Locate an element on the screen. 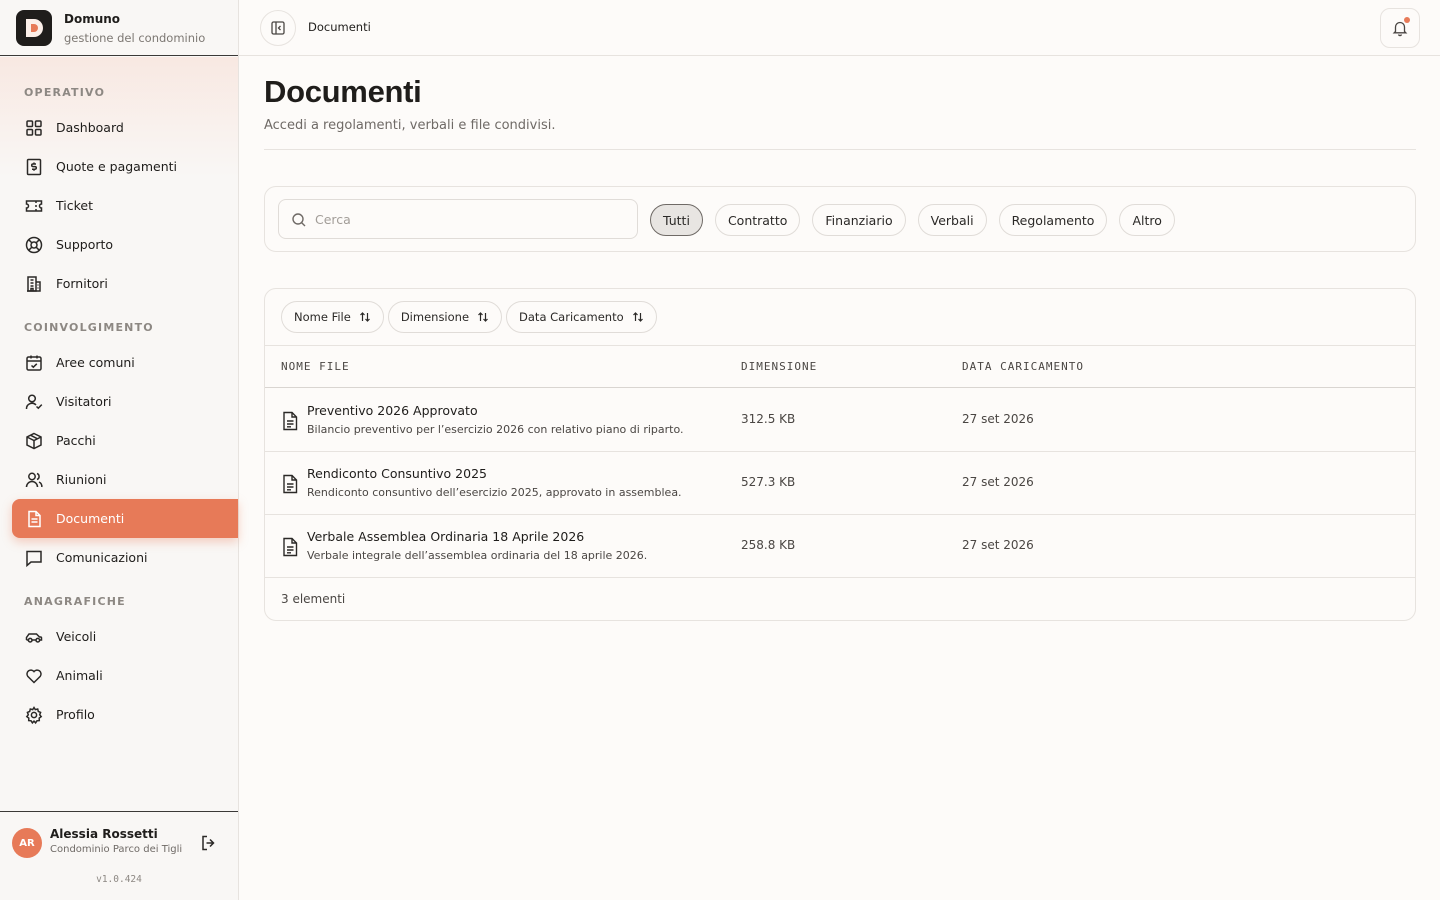 The image size is (1440, 900). sidebar-item-label: Supporto is located at coordinates (85, 244).